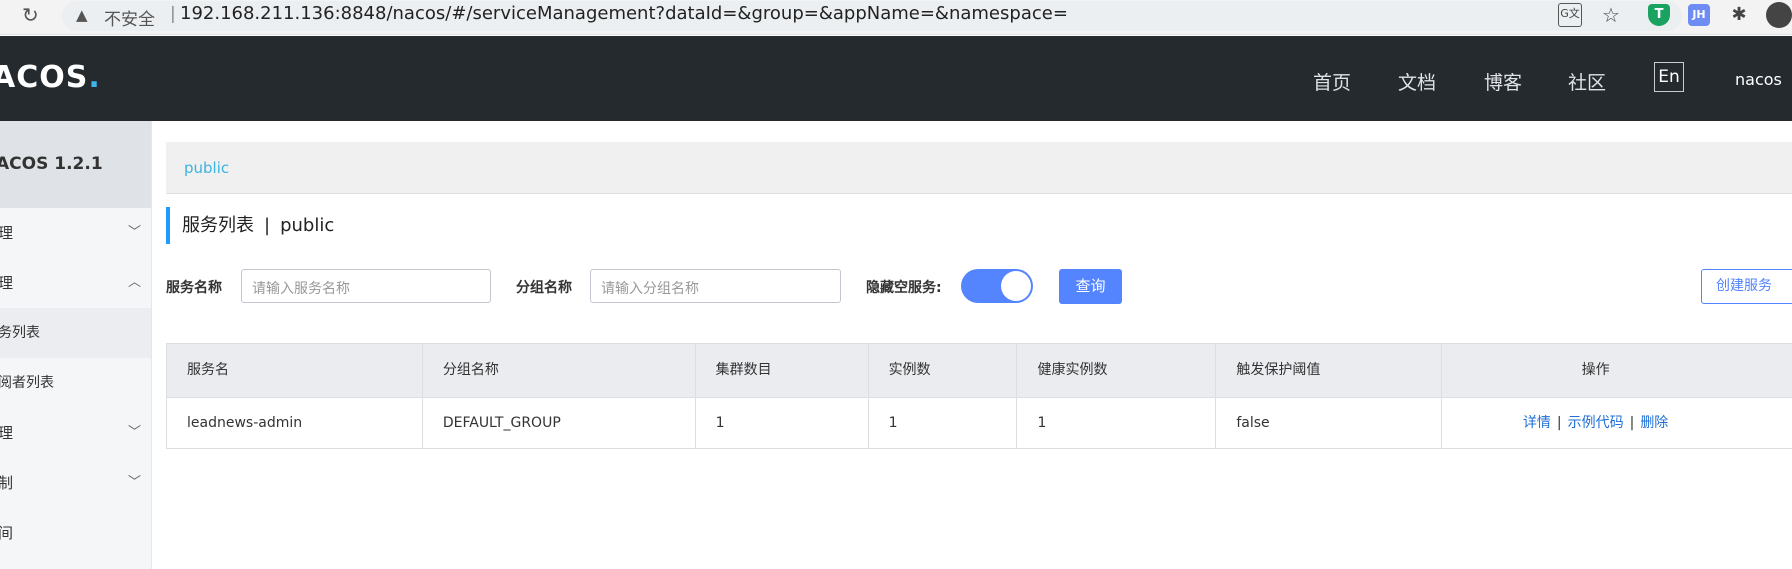 The height and width of the screenshot is (569, 1792). What do you see at coordinates (1596, 423) in the screenshot?
I see `sample-code-link: 示例代码` at bounding box center [1596, 423].